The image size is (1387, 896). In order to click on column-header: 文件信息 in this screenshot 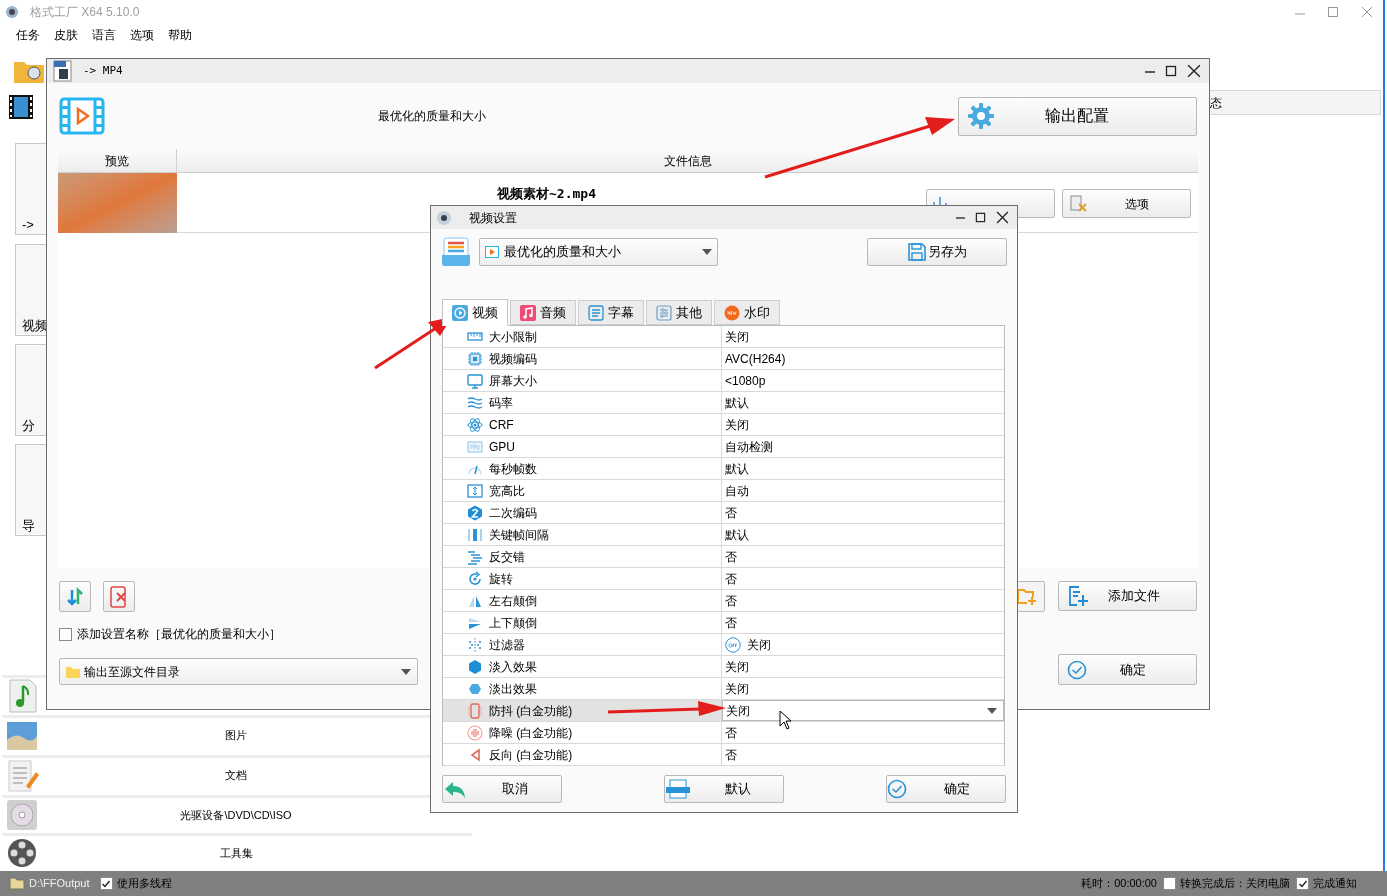, I will do `click(687, 161)`.